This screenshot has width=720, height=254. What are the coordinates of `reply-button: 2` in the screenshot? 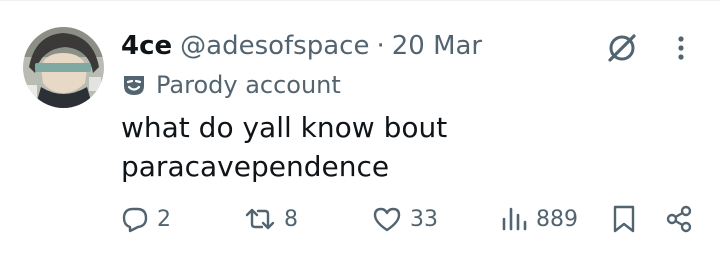 It's located at (146, 219).